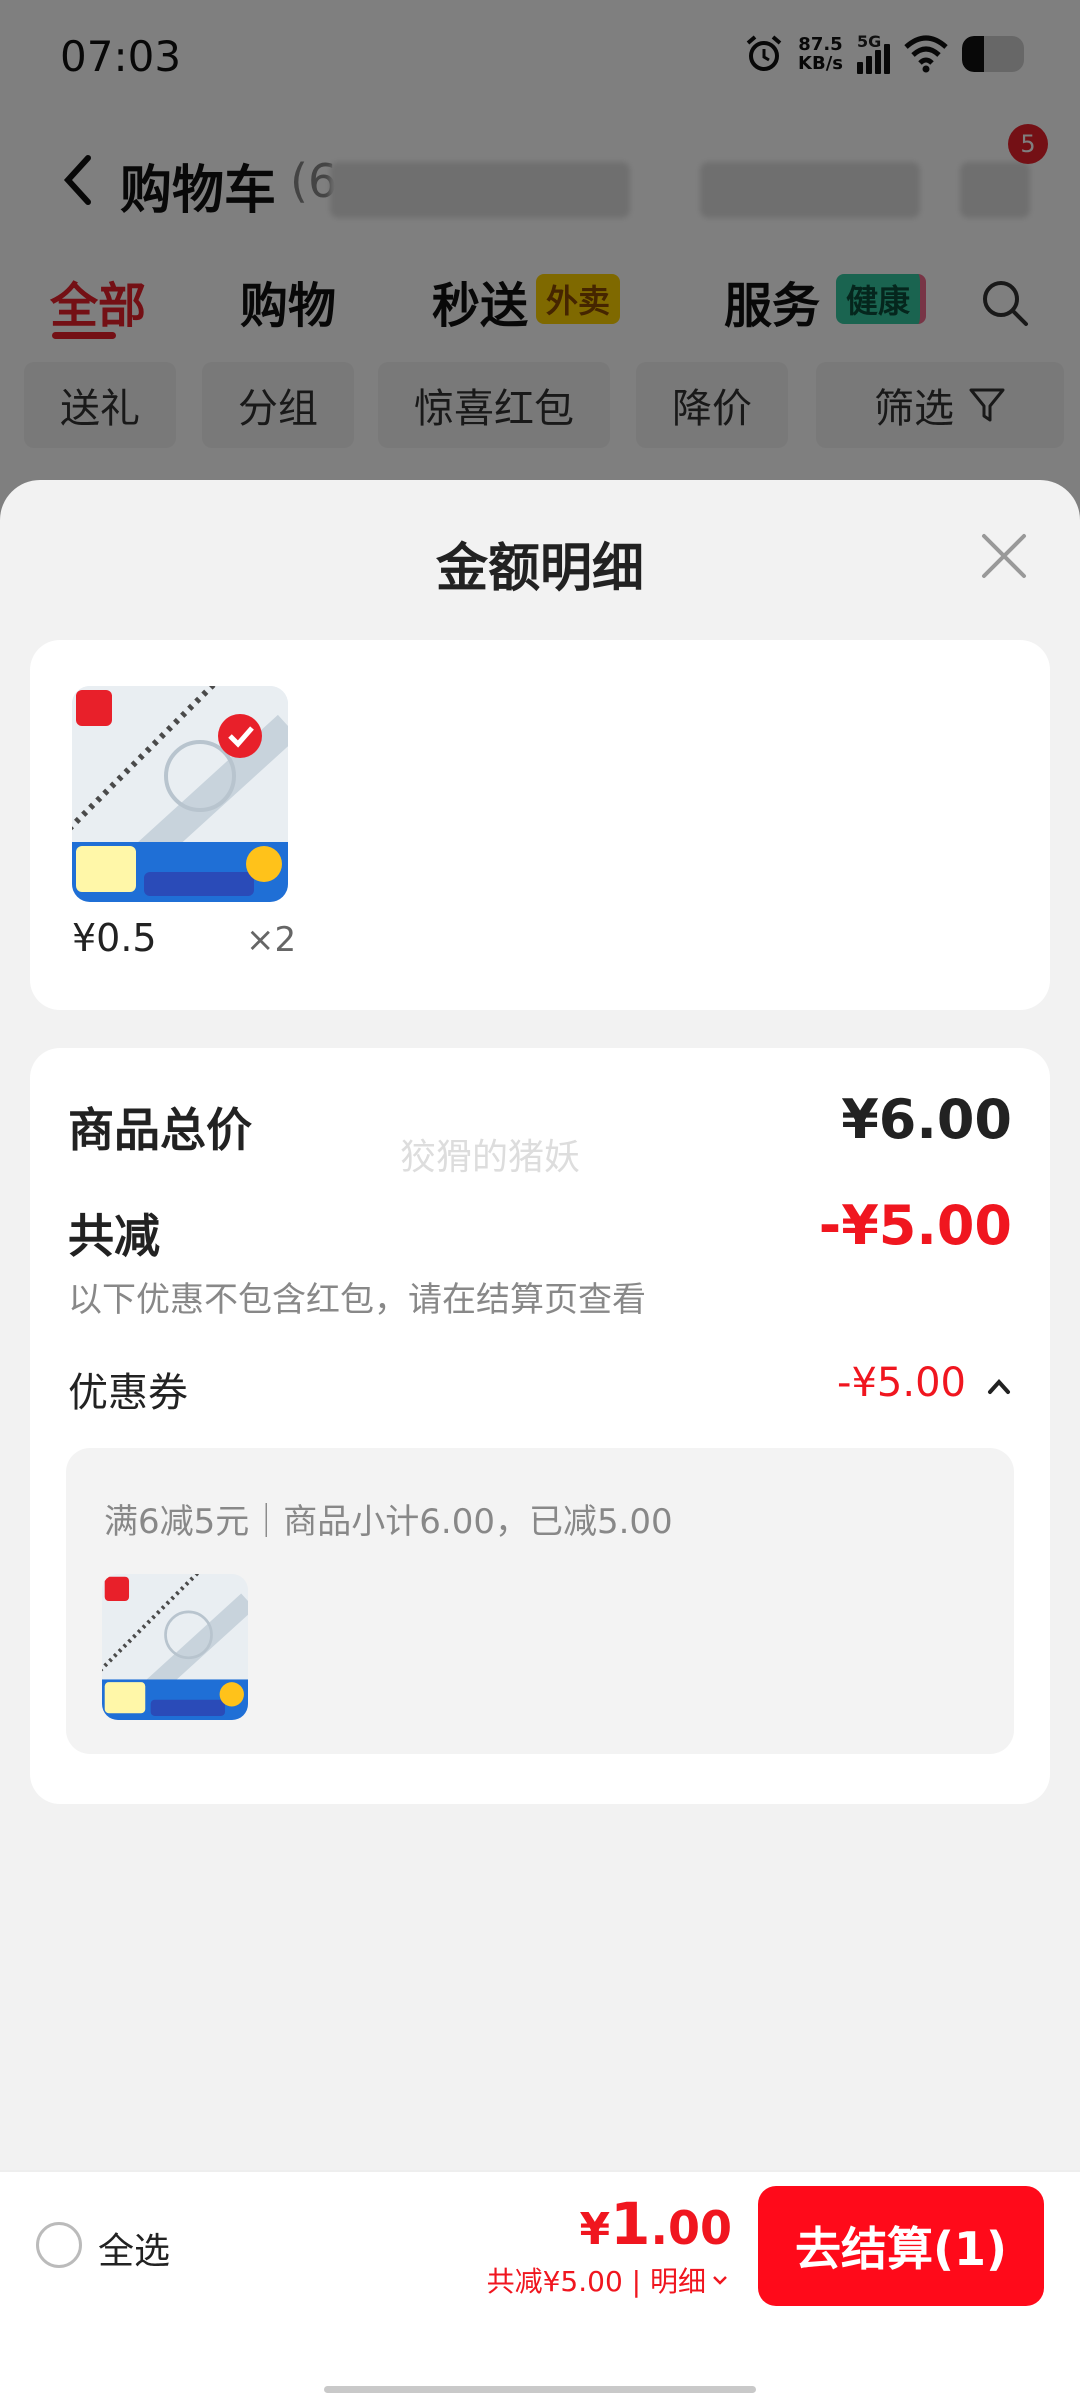  I want to click on discount-note: 以下优惠不包含红包，请在结算页查看, so click(357, 1300).